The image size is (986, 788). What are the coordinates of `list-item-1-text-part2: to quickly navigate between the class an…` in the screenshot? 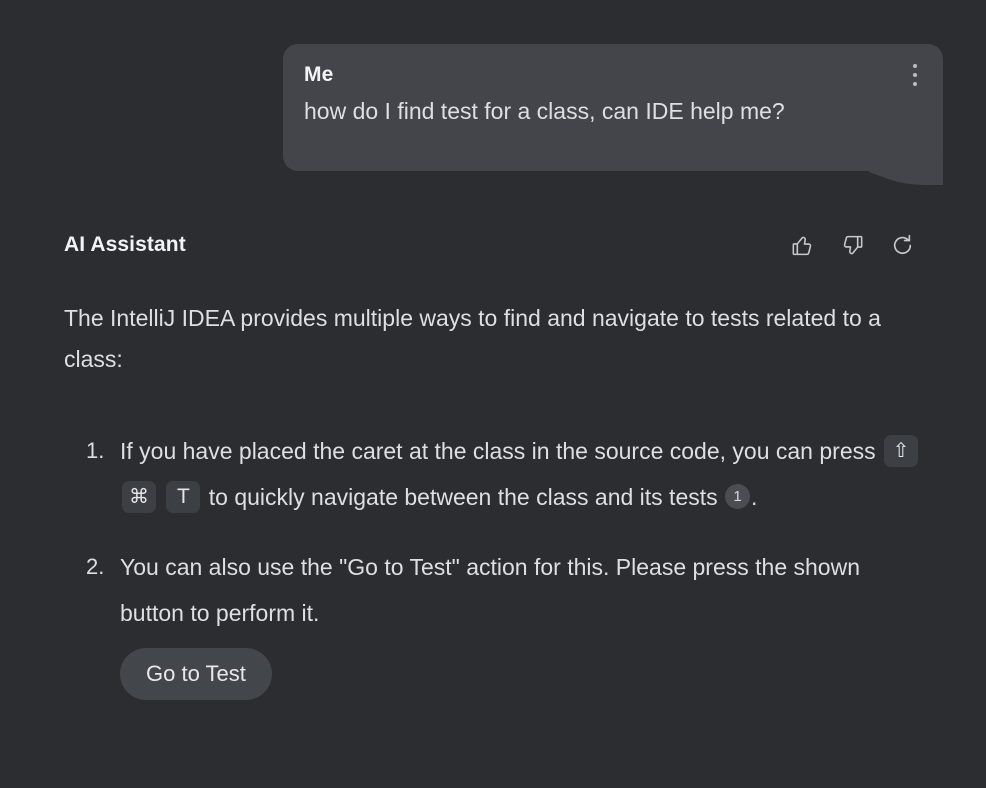 It's located at (463, 497).